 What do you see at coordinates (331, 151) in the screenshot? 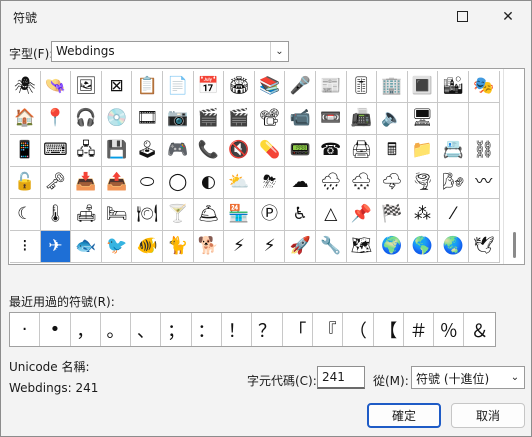
I see `symbol-cell: ☎` at bounding box center [331, 151].